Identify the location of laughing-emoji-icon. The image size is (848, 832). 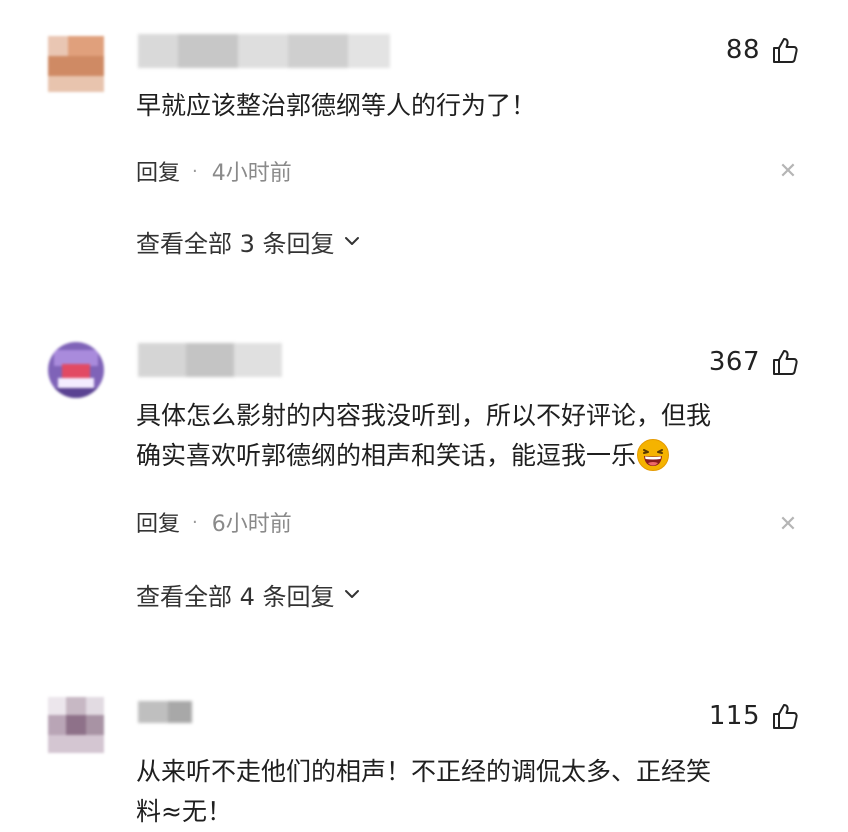
(653, 455).